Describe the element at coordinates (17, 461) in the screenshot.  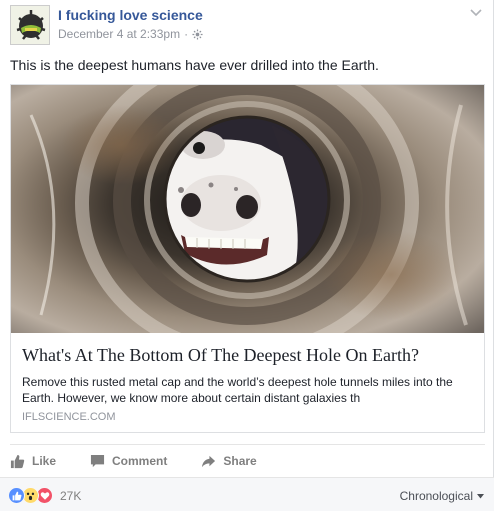
I see `thumbs-up-icon` at that location.